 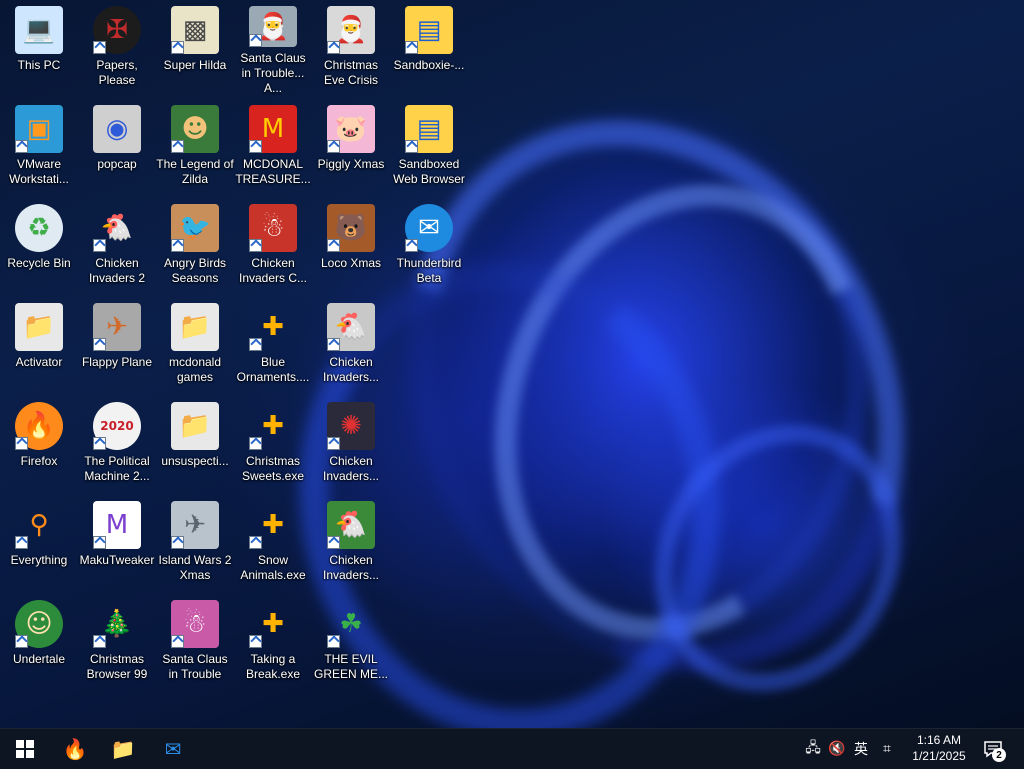 What do you see at coordinates (39, 444) in the screenshot?
I see `desktop-icon-firefox: 🔥 Firefox` at bounding box center [39, 444].